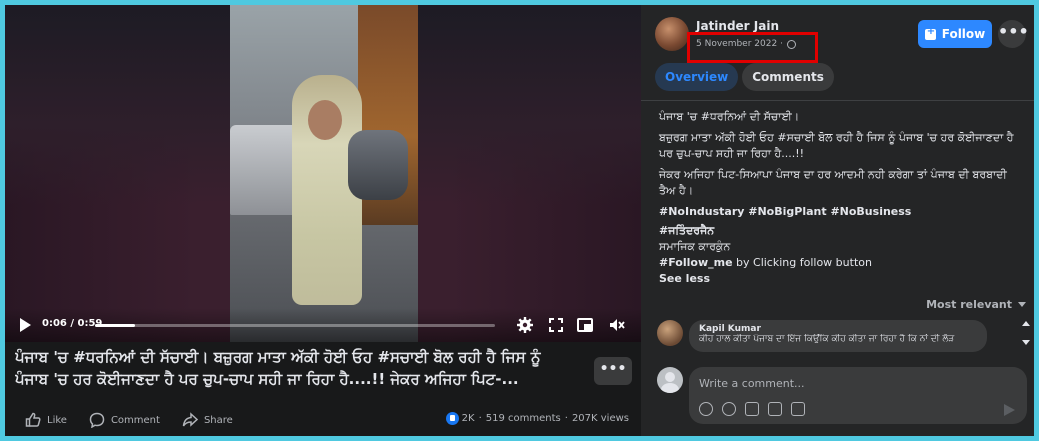  Describe the element at coordinates (617, 325) in the screenshot. I see `mute-icon` at that location.